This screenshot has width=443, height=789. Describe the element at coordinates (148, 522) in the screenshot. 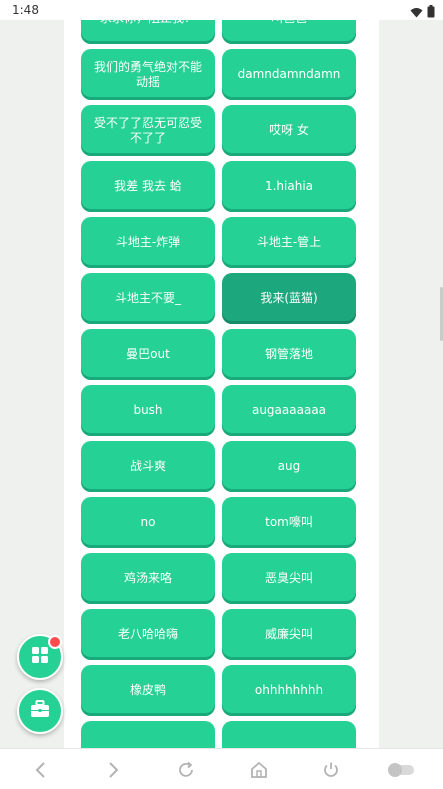

I see `sound-button: no` at that location.